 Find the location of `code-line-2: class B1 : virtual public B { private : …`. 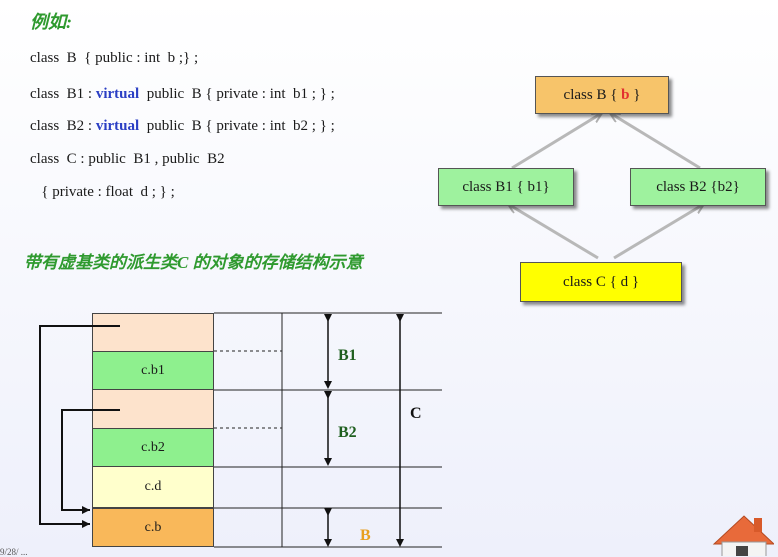

code-line-2: class B1 : virtual public B { private : … is located at coordinates (182, 94).